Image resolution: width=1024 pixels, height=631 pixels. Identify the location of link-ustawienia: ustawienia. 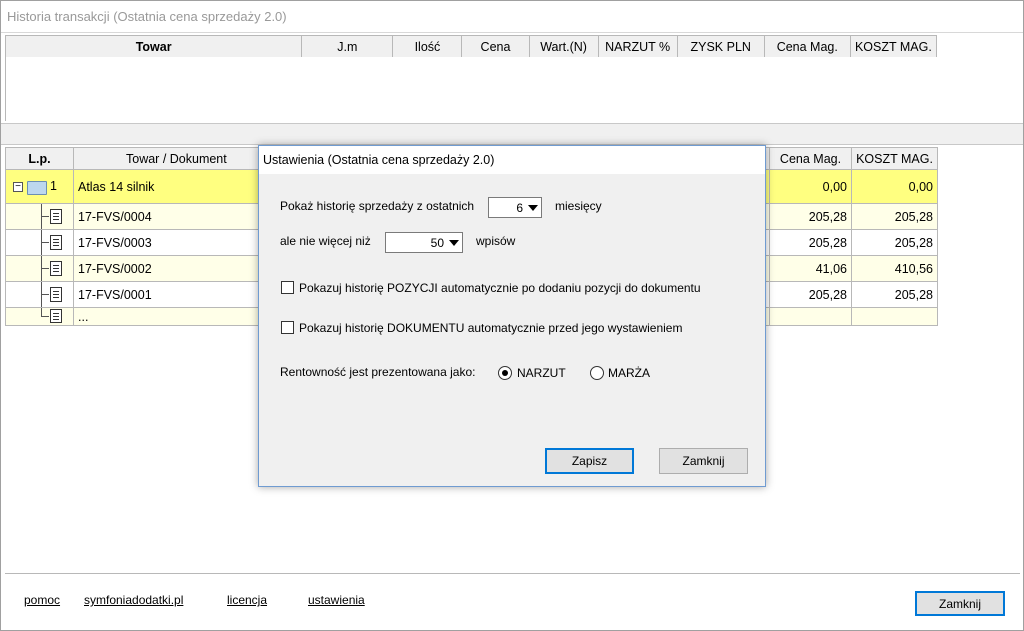
(336, 600).